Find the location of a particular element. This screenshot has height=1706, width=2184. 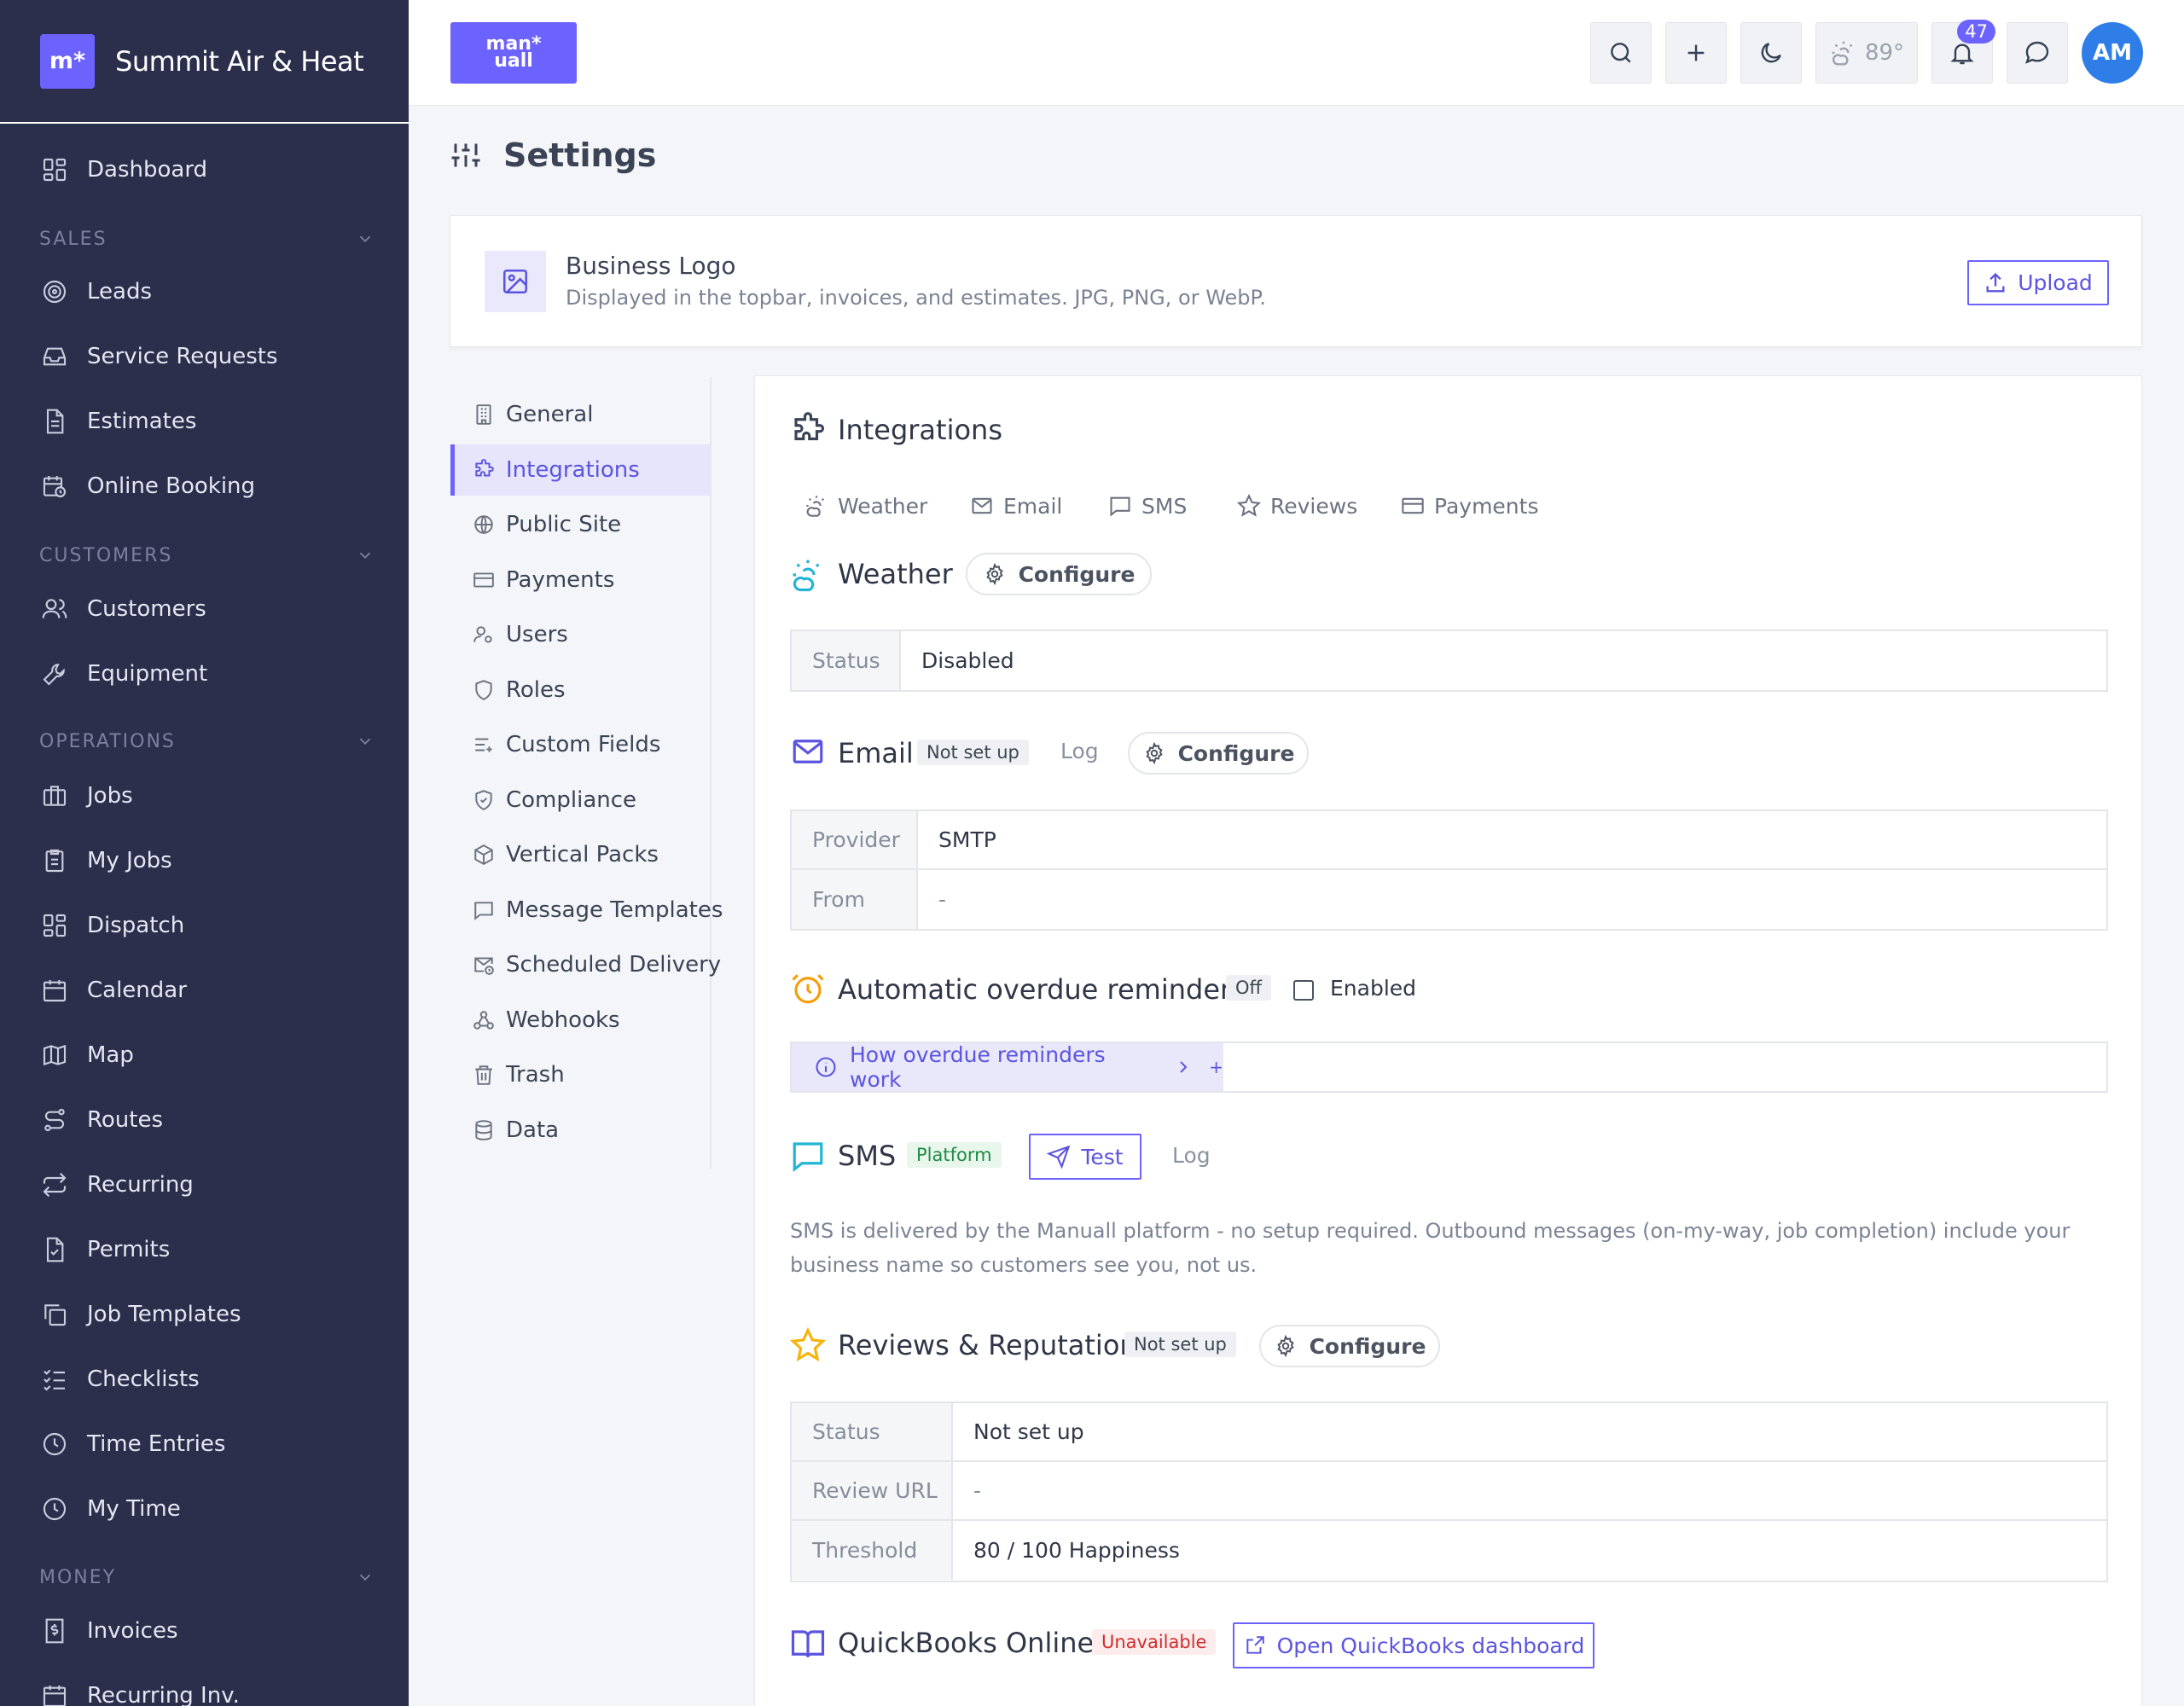

email-title: Email is located at coordinates (876, 753).